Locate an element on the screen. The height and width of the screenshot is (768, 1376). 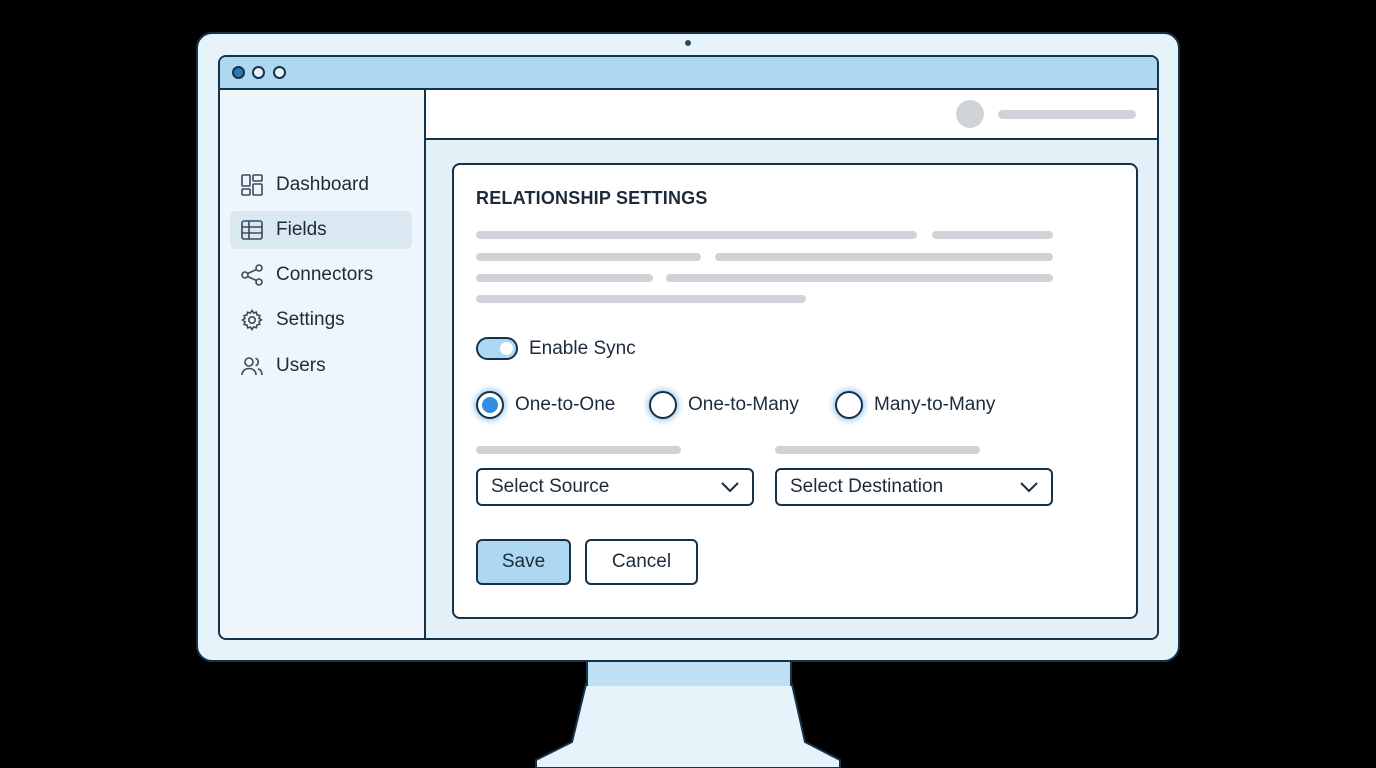
window-maximize-dot is located at coordinates (279, 72).